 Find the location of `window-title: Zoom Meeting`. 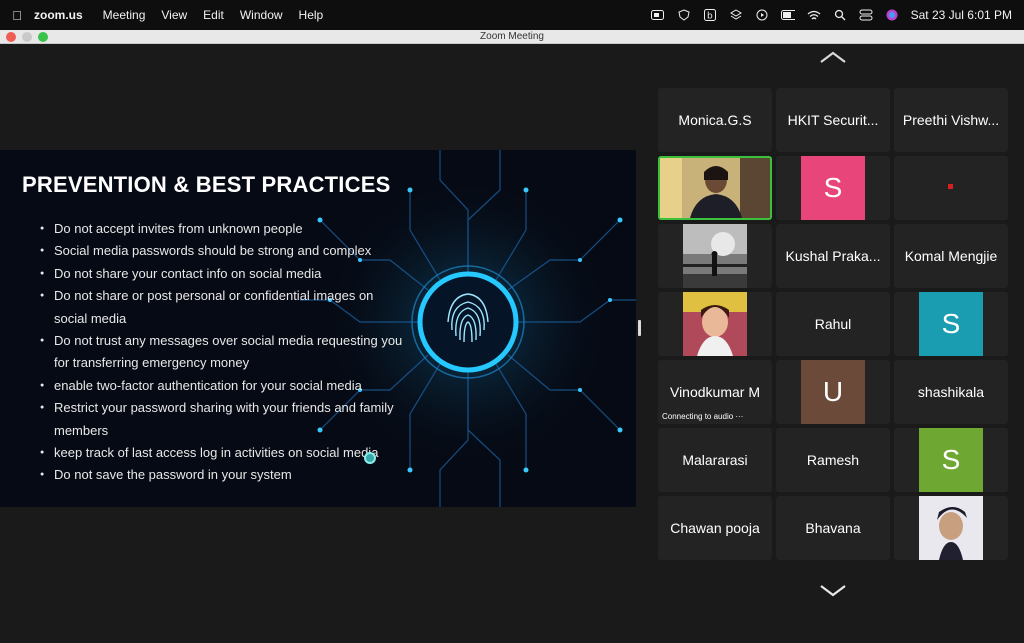

window-title: Zoom Meeting is located at coordinates (512, 36).